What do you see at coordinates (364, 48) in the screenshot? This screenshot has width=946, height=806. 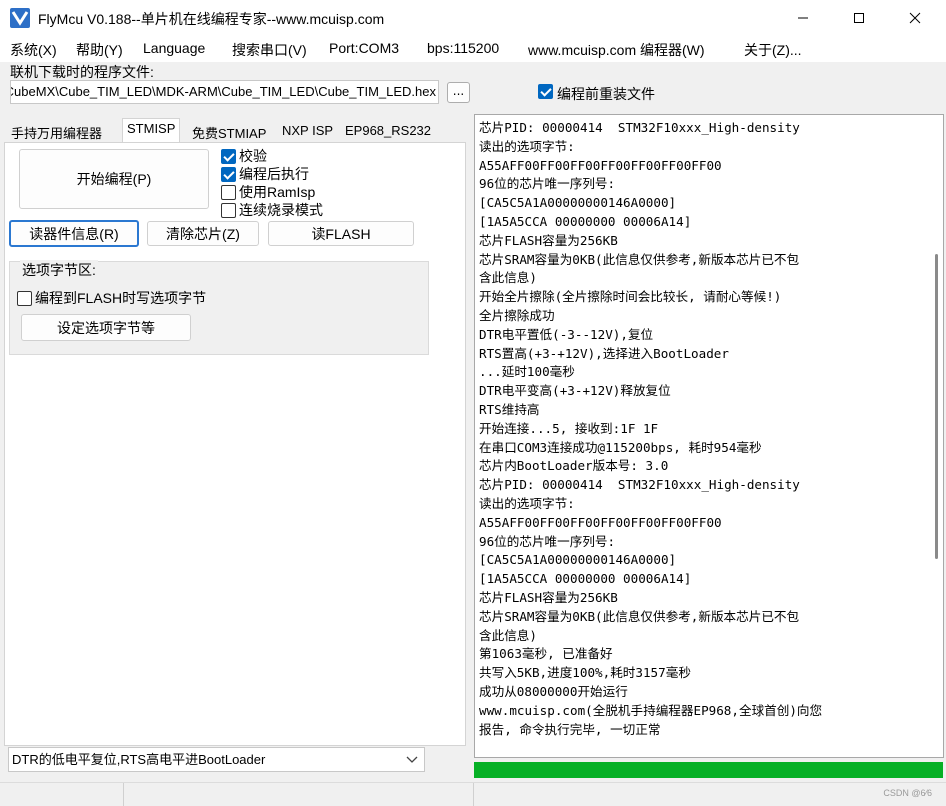 I see `menu-port: Port:COM3` at bounding box center [364, 48].